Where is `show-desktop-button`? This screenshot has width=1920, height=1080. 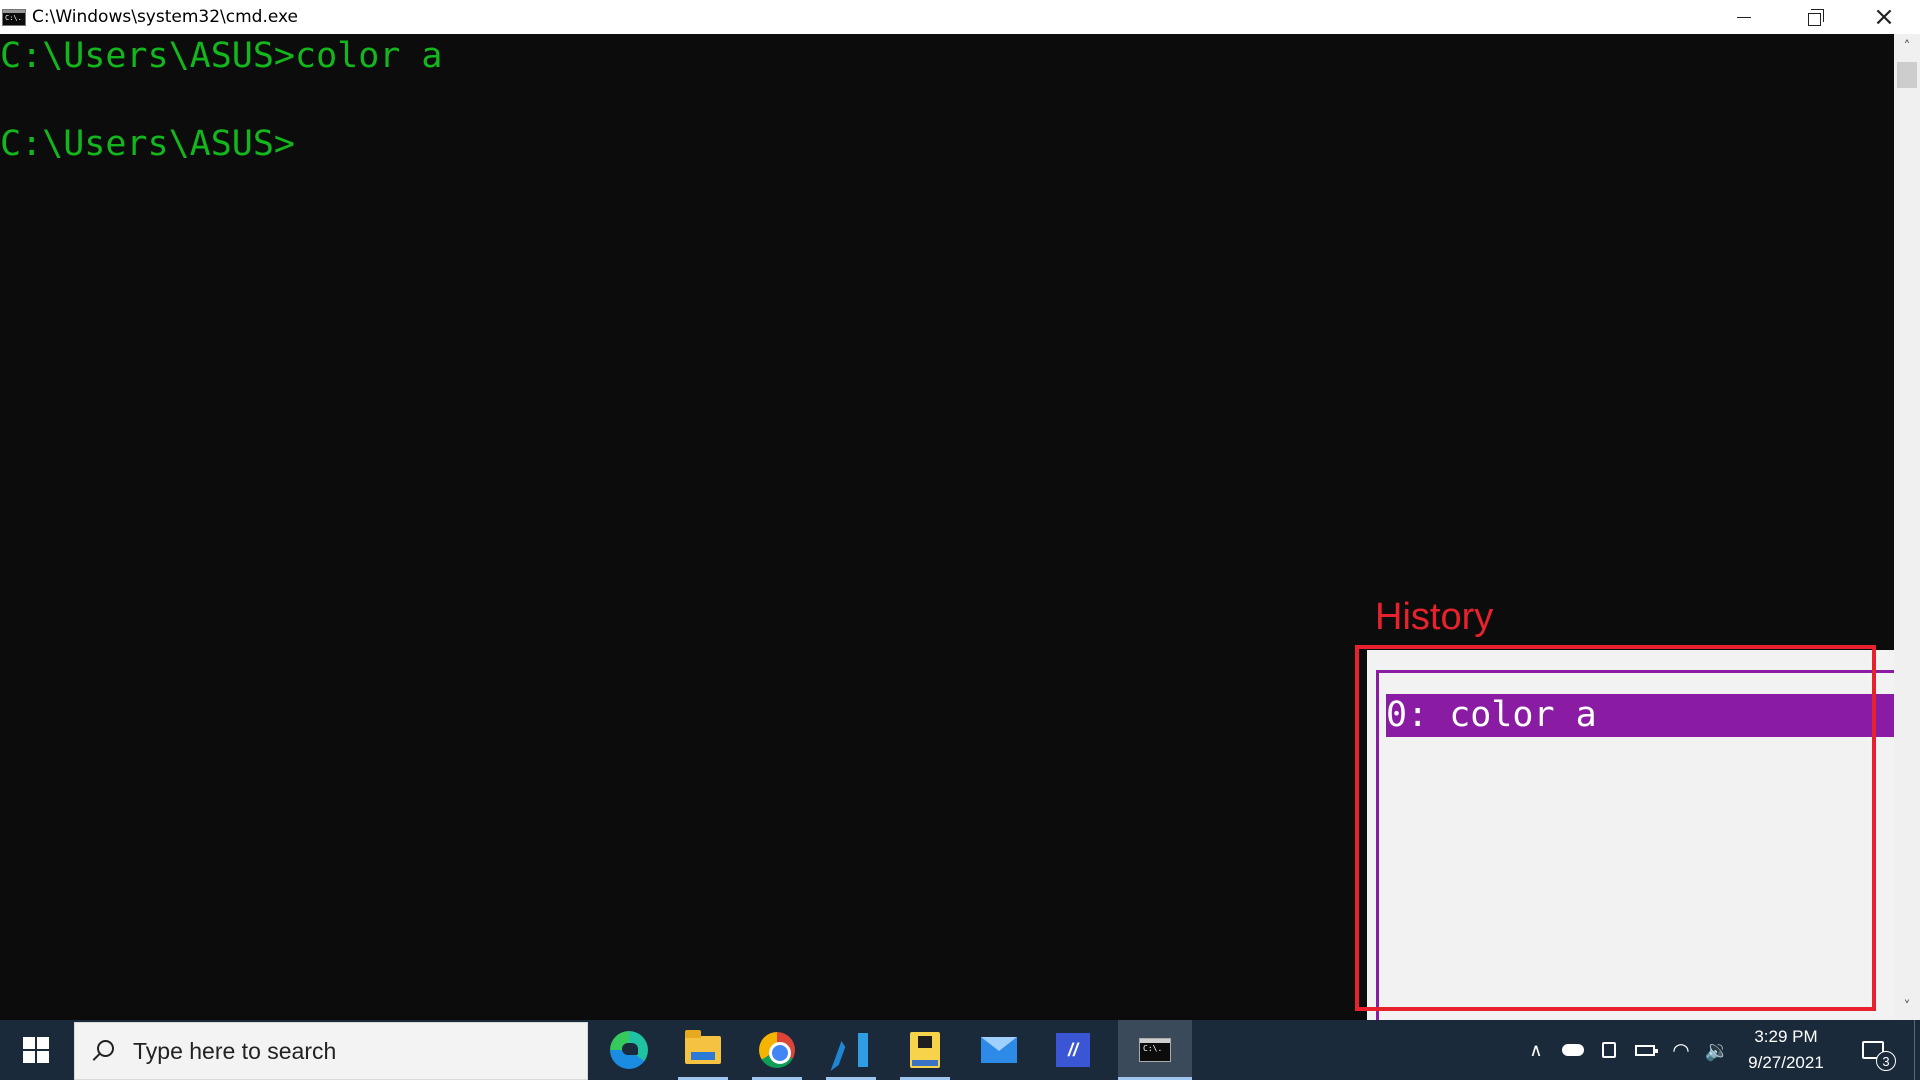 show-desktop-button is located at coordinates (1917, 1050).